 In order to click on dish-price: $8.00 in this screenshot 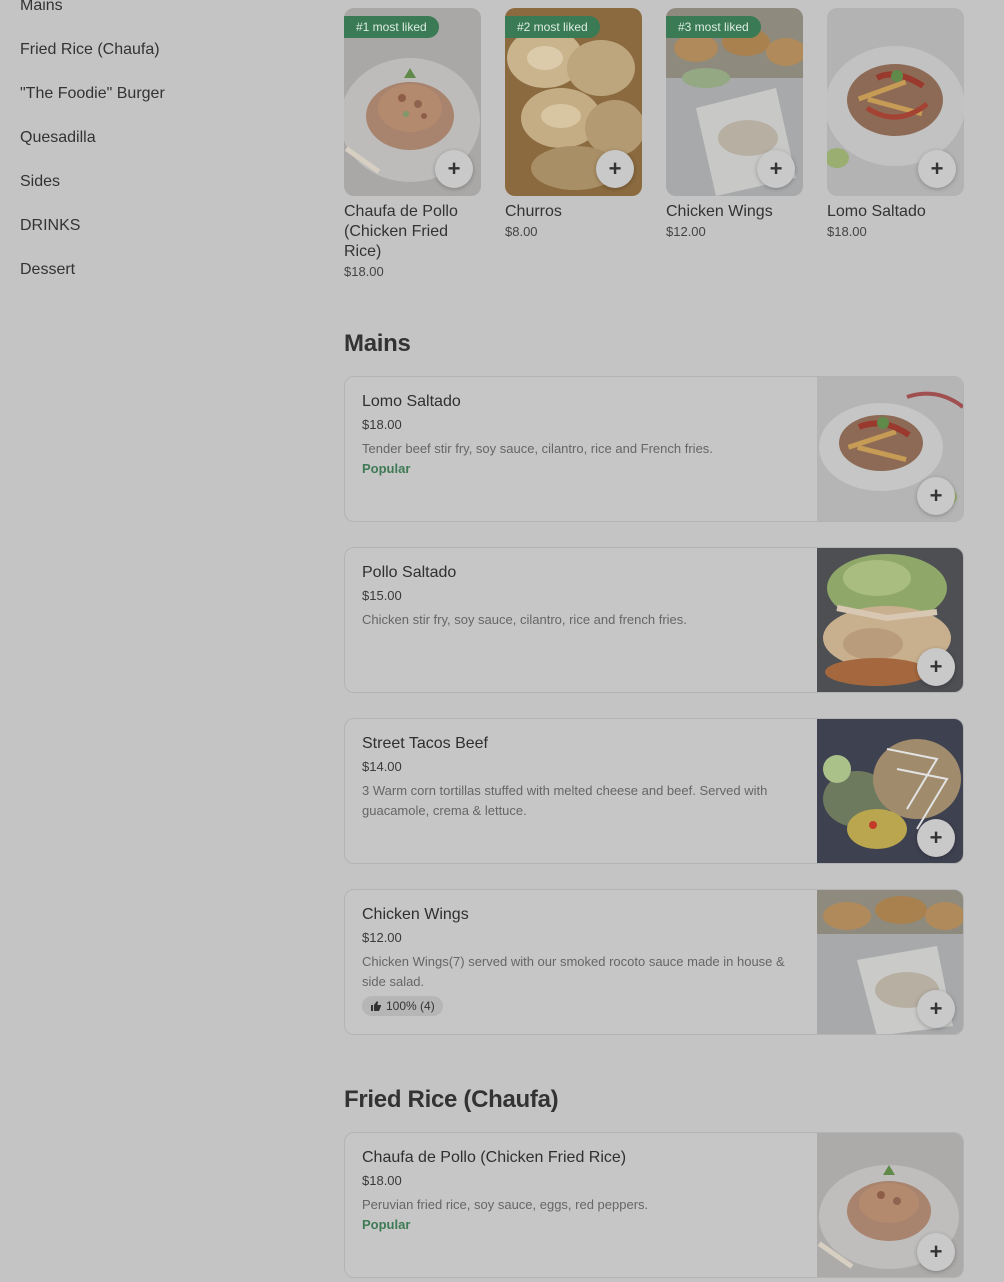, I will do `click(521, 231)`.